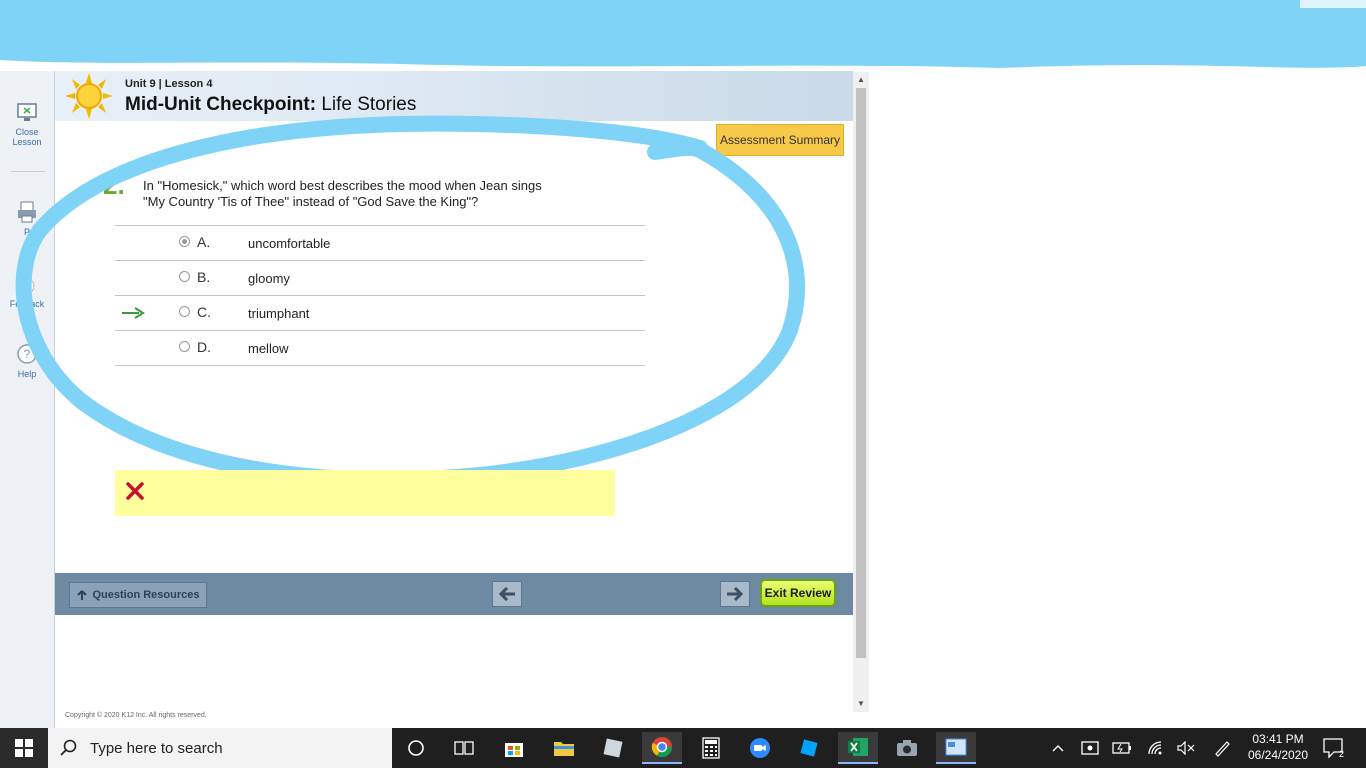 The image size is (1366, 768). I want to click on taskbar-camera, so click(907, 748).